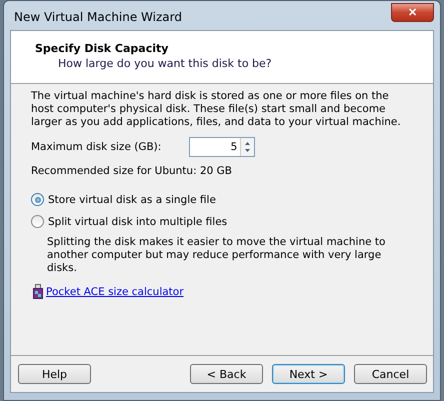 This screenshot has width=444, height=401. I want to click on calculator-link: Pocket ACE size calculator, so click(115, 292).